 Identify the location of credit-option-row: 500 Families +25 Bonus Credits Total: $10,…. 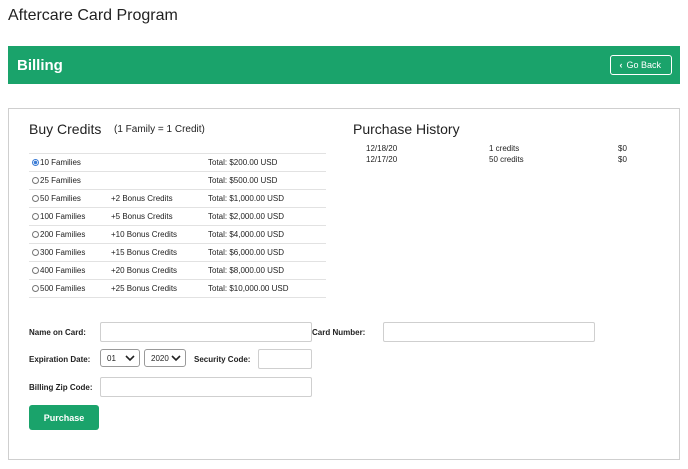
(177, 289).